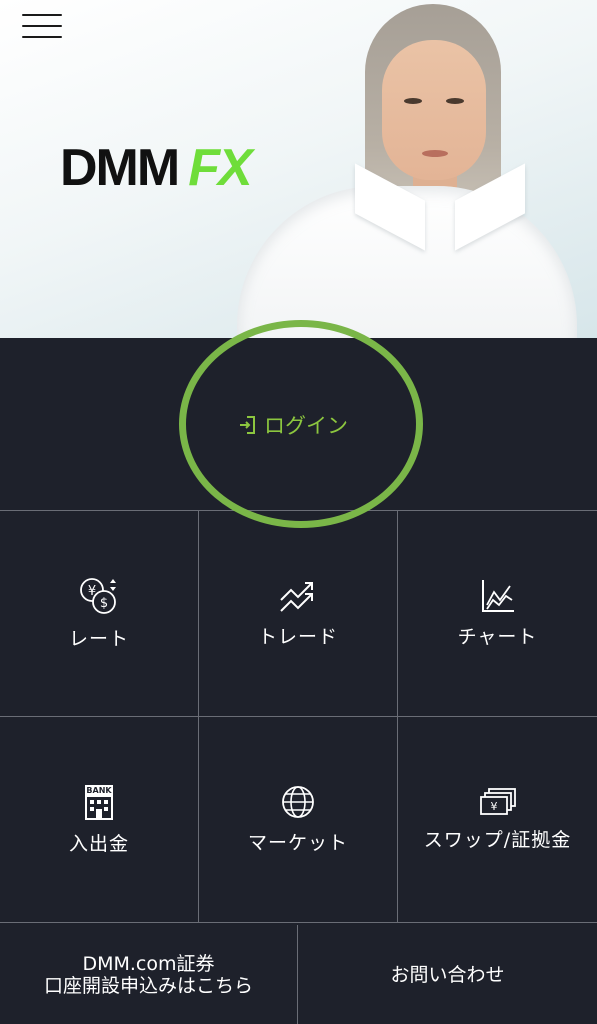 Image resolution: width=597 pixels, height=1024 pixels. I want to click on menu-icon, so click(42, 26).